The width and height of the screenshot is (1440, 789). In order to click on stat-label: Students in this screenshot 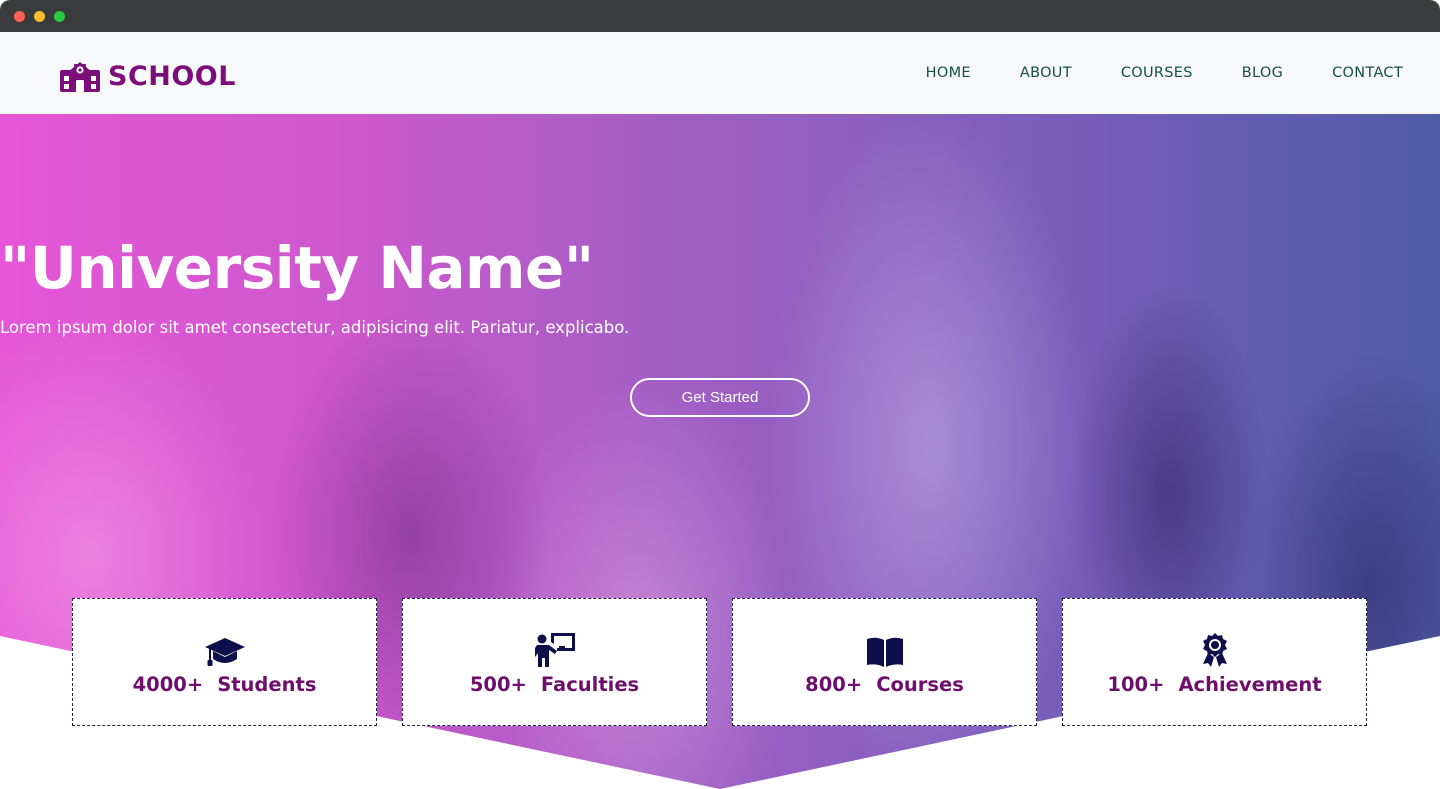, I will do `click(267, 684)`.